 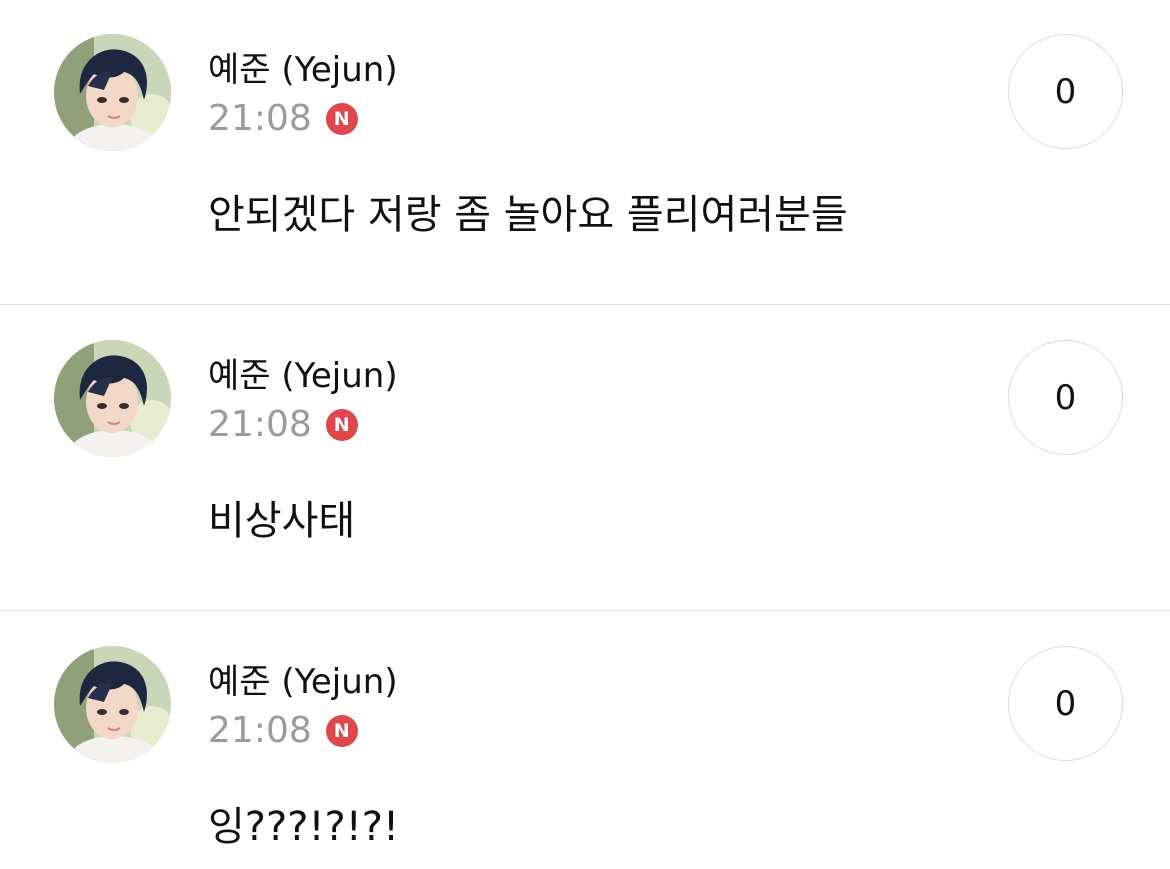 What do you see at coordinates (304, 827) in the screenshot?
I see `message-text: 잉???!?!?!` at bounding box center [304, 827].